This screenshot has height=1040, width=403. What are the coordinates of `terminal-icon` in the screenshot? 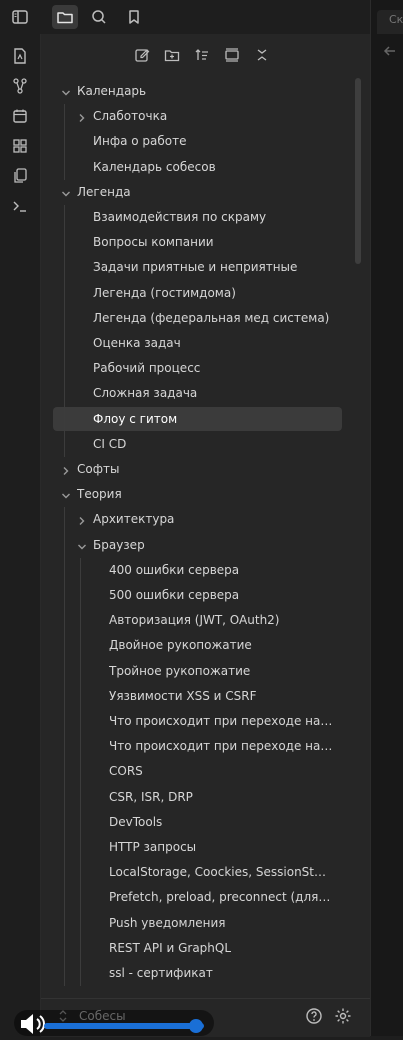 It's located at (20, 206).